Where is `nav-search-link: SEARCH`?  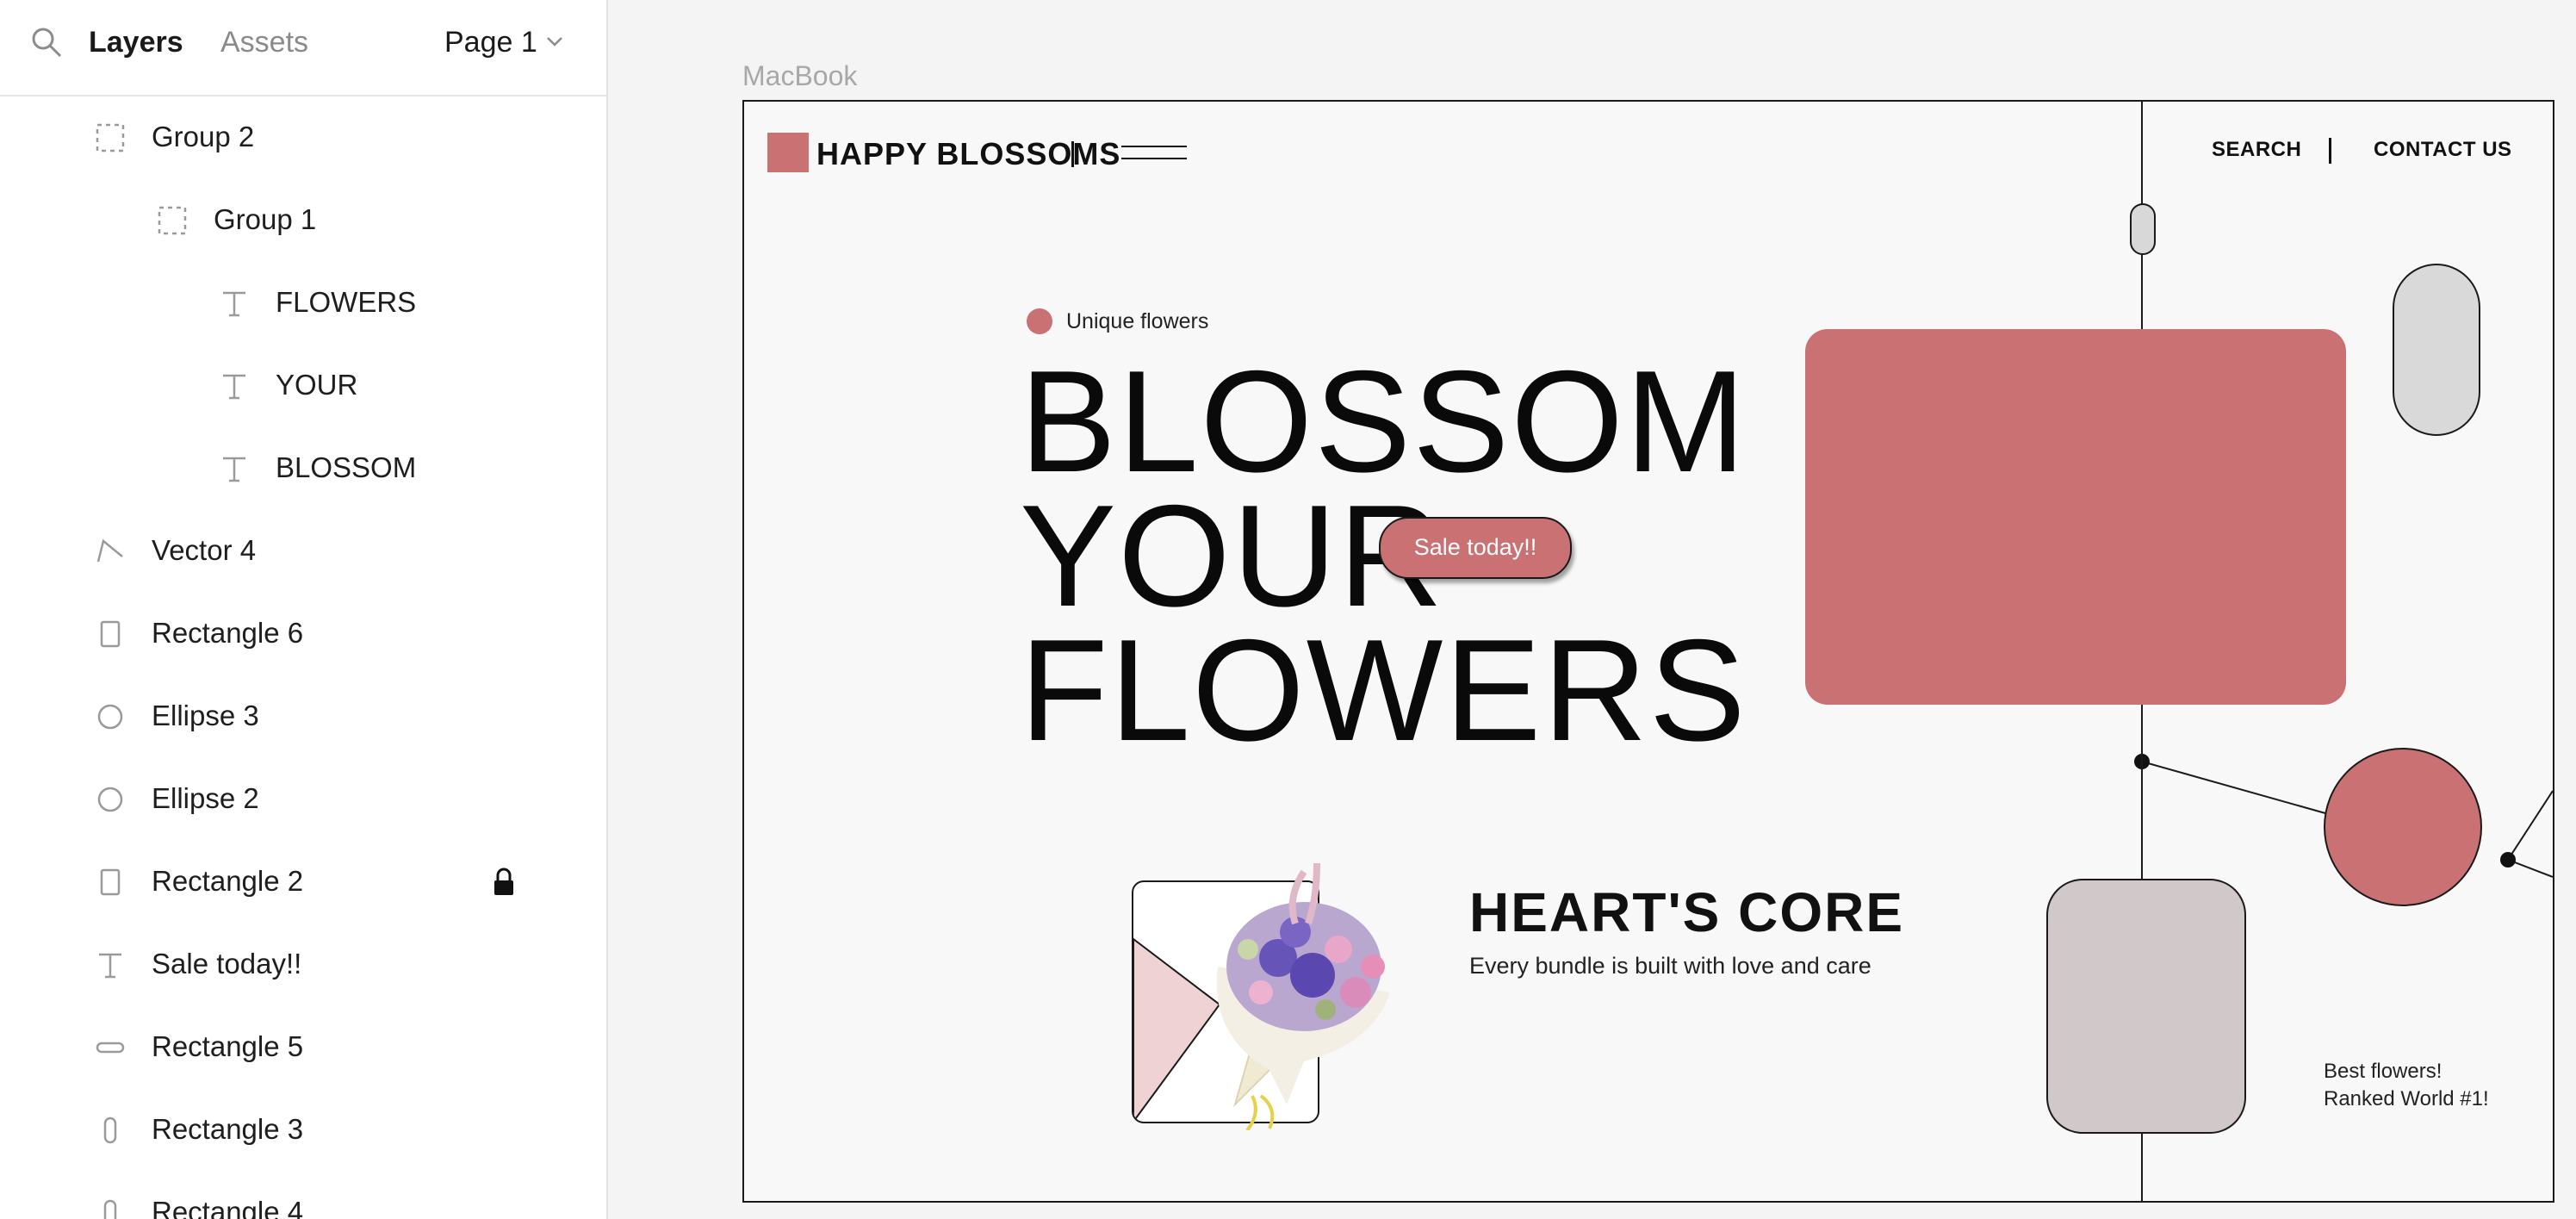 nav-search-link: SEARCH is located at coordinates (2256, 150).